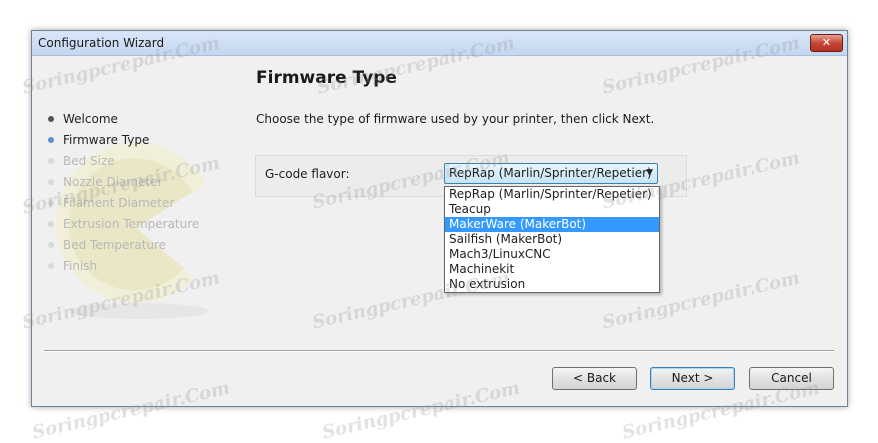  I want to click on step-firmware-type: Firmware Type, so click(123, 141).